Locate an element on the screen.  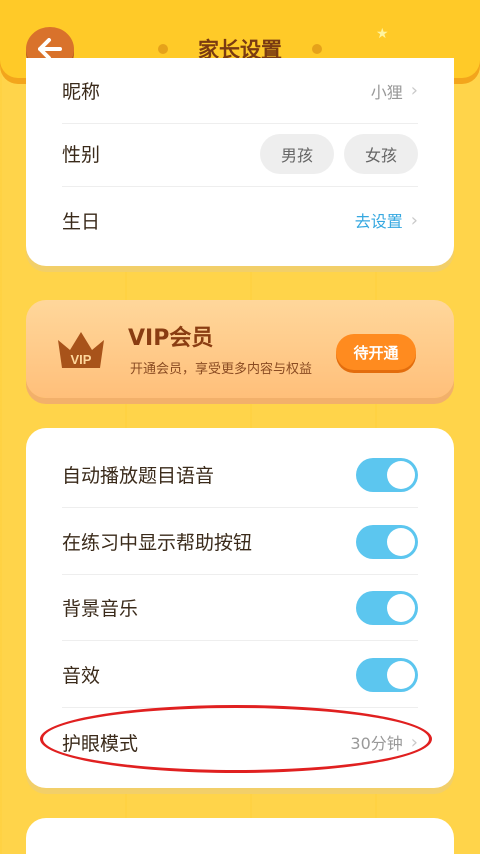
gender-row: 性别 男孩 女孩 is located at coordinates (240, 154).